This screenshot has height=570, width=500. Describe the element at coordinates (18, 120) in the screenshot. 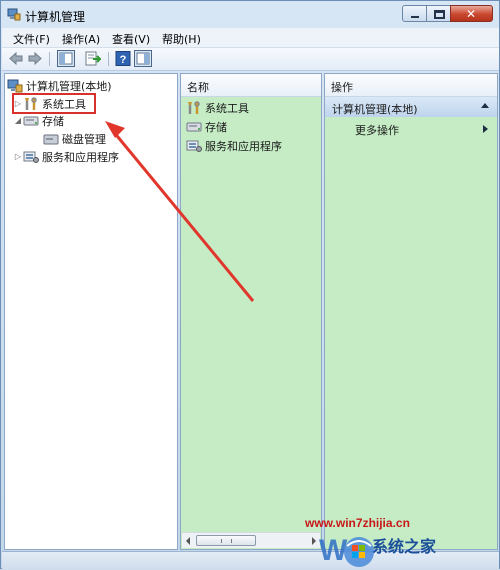

I see `collapse-icon: ◢` at that location.